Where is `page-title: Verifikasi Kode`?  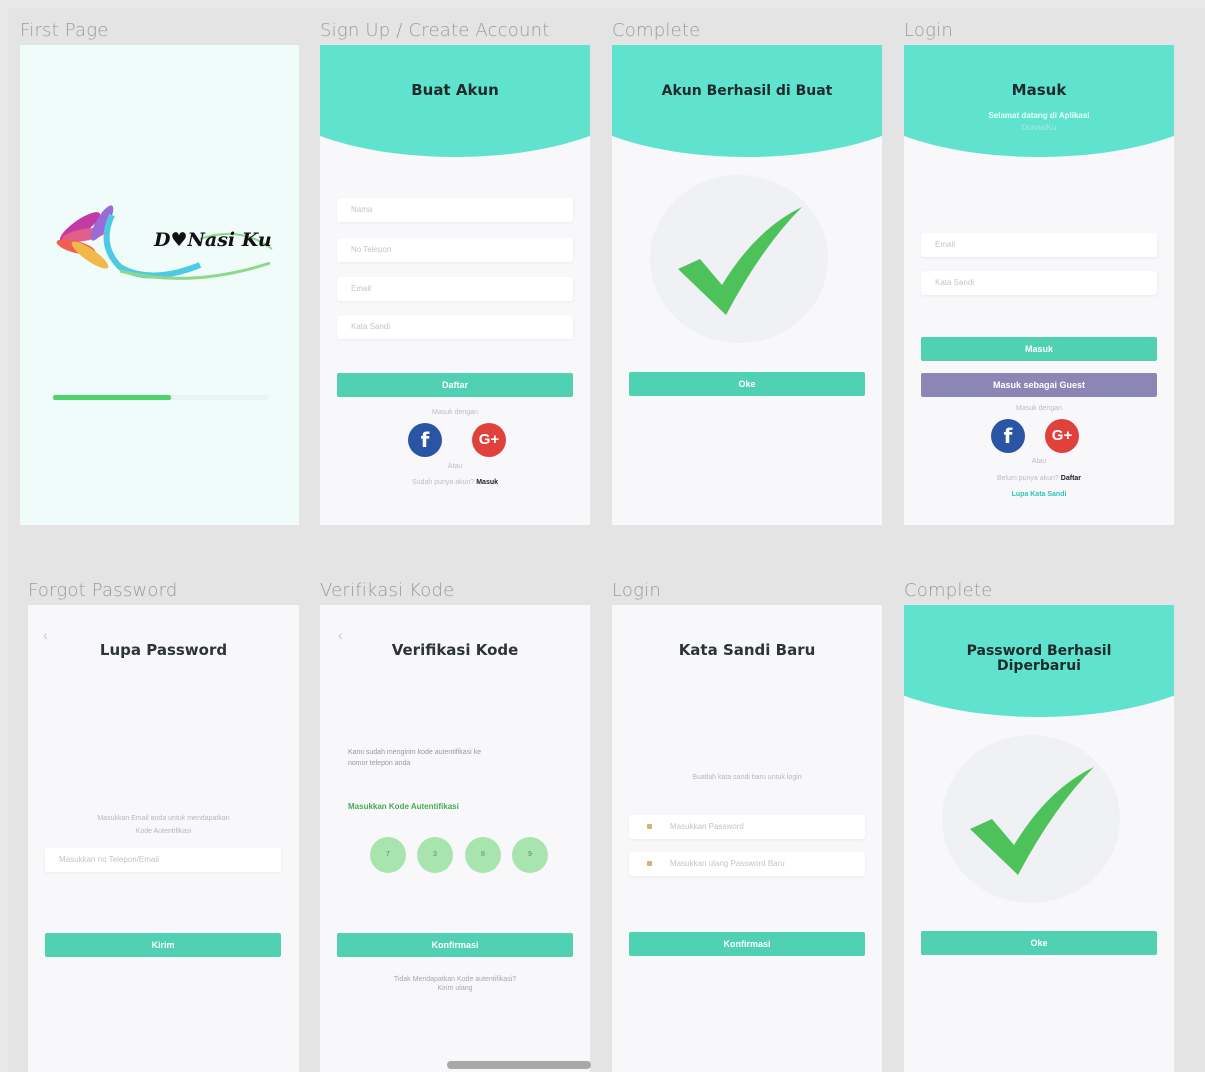
page-title: Verifikasi Kode is located at coordinates (455, 650).